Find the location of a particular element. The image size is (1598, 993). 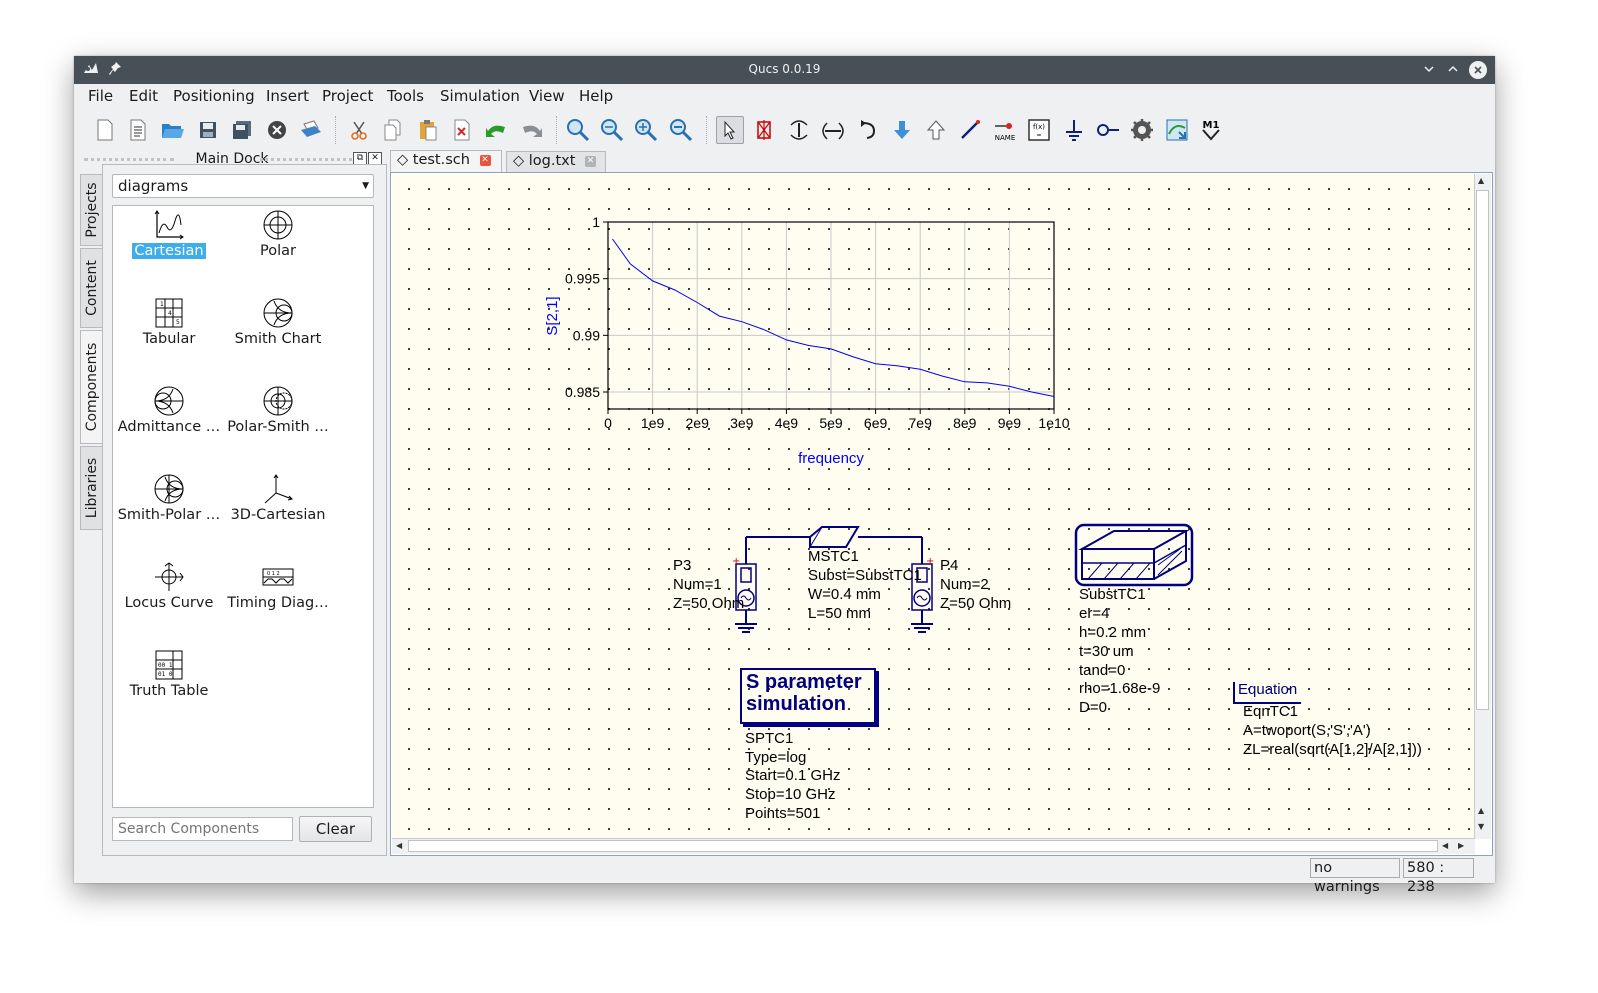

p3-impedance: Z=50 Ohm is located at coordinates (708, 603).